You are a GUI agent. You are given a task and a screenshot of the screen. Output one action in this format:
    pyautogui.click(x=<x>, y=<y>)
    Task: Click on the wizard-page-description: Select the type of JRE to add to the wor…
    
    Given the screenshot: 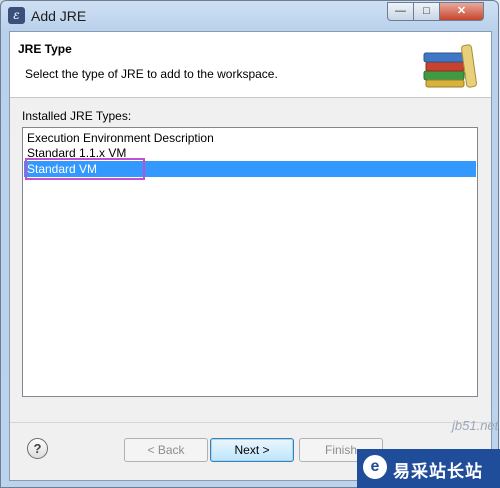 What is the action you would take?
    pyautogui.click(x=151, y=74)
    